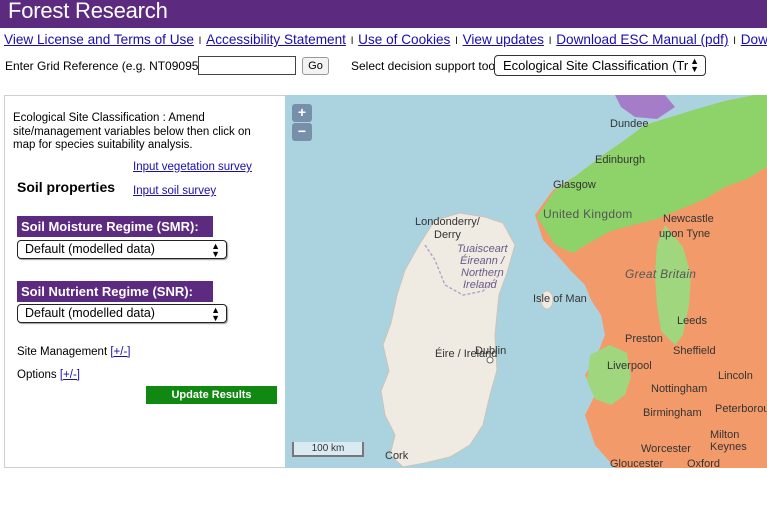  What do you see at coordinates (735, 376) in the screenshot?
I see `map-label-lincoln: Lincoln` at bounding box center [735, 376].